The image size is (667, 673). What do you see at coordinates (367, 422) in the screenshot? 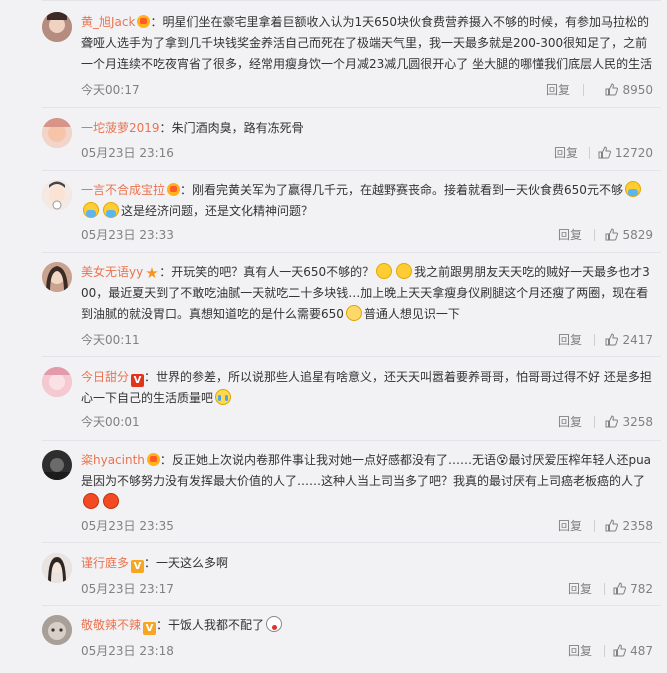
I see `comment-meta: 今天00:01 回复 3258` at bounding box center [367, 422].